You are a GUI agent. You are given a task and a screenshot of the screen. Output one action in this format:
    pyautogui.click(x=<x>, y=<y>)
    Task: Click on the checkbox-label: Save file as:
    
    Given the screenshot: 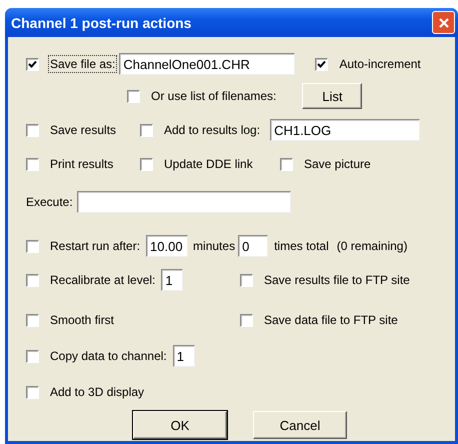 What is the action you would take?
    pyautogui.click(x=83, y=64)
    